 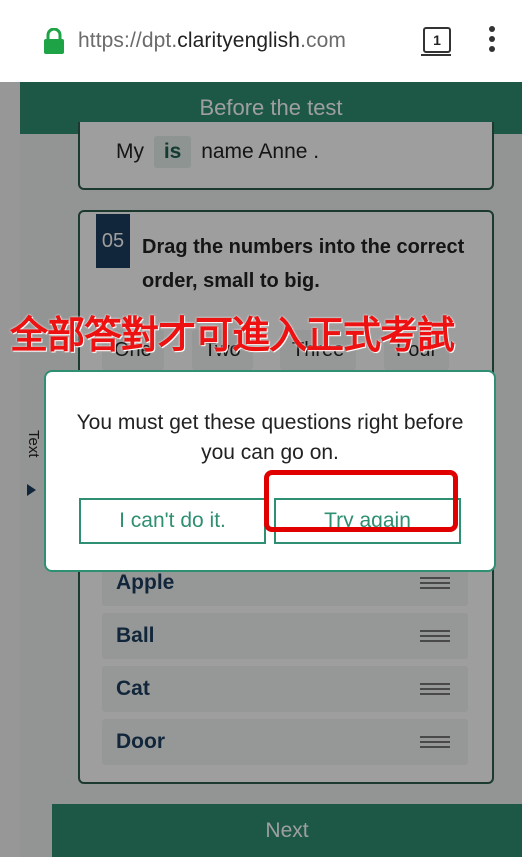 I want to click on cant-do-it-button: I can't do it., so click(x=172, y=521).